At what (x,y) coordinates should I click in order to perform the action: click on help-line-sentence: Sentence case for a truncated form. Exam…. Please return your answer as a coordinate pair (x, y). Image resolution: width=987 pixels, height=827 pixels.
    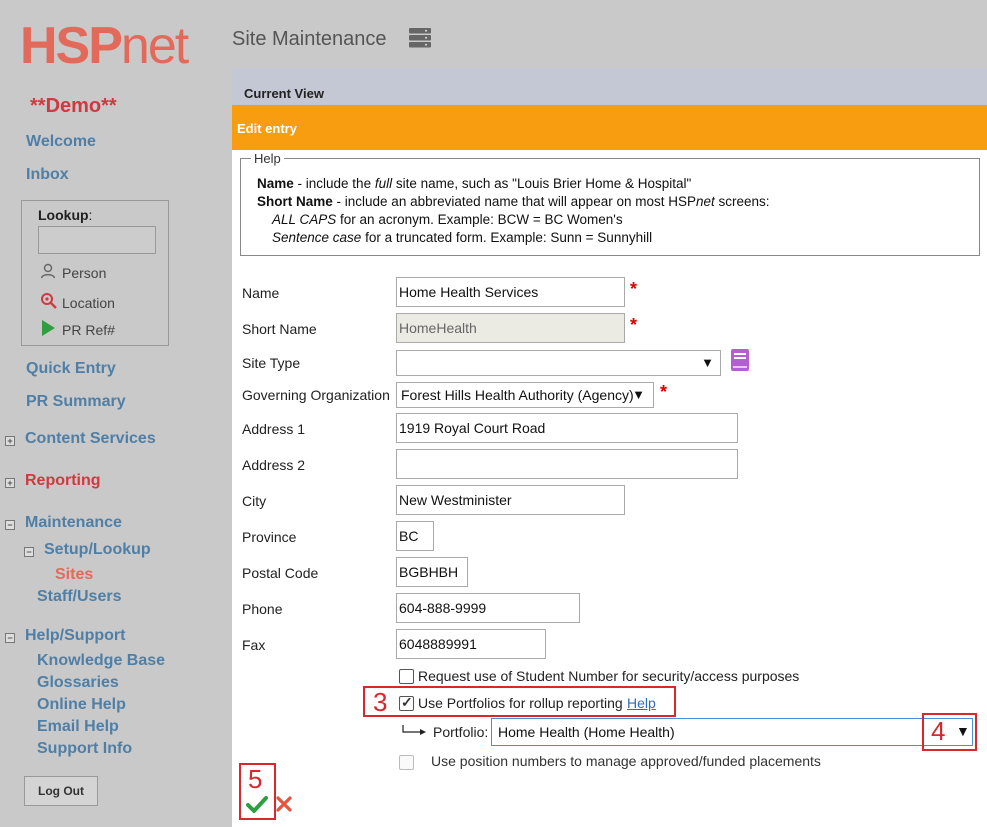
    Looking at the image, I should click on (462, 237).